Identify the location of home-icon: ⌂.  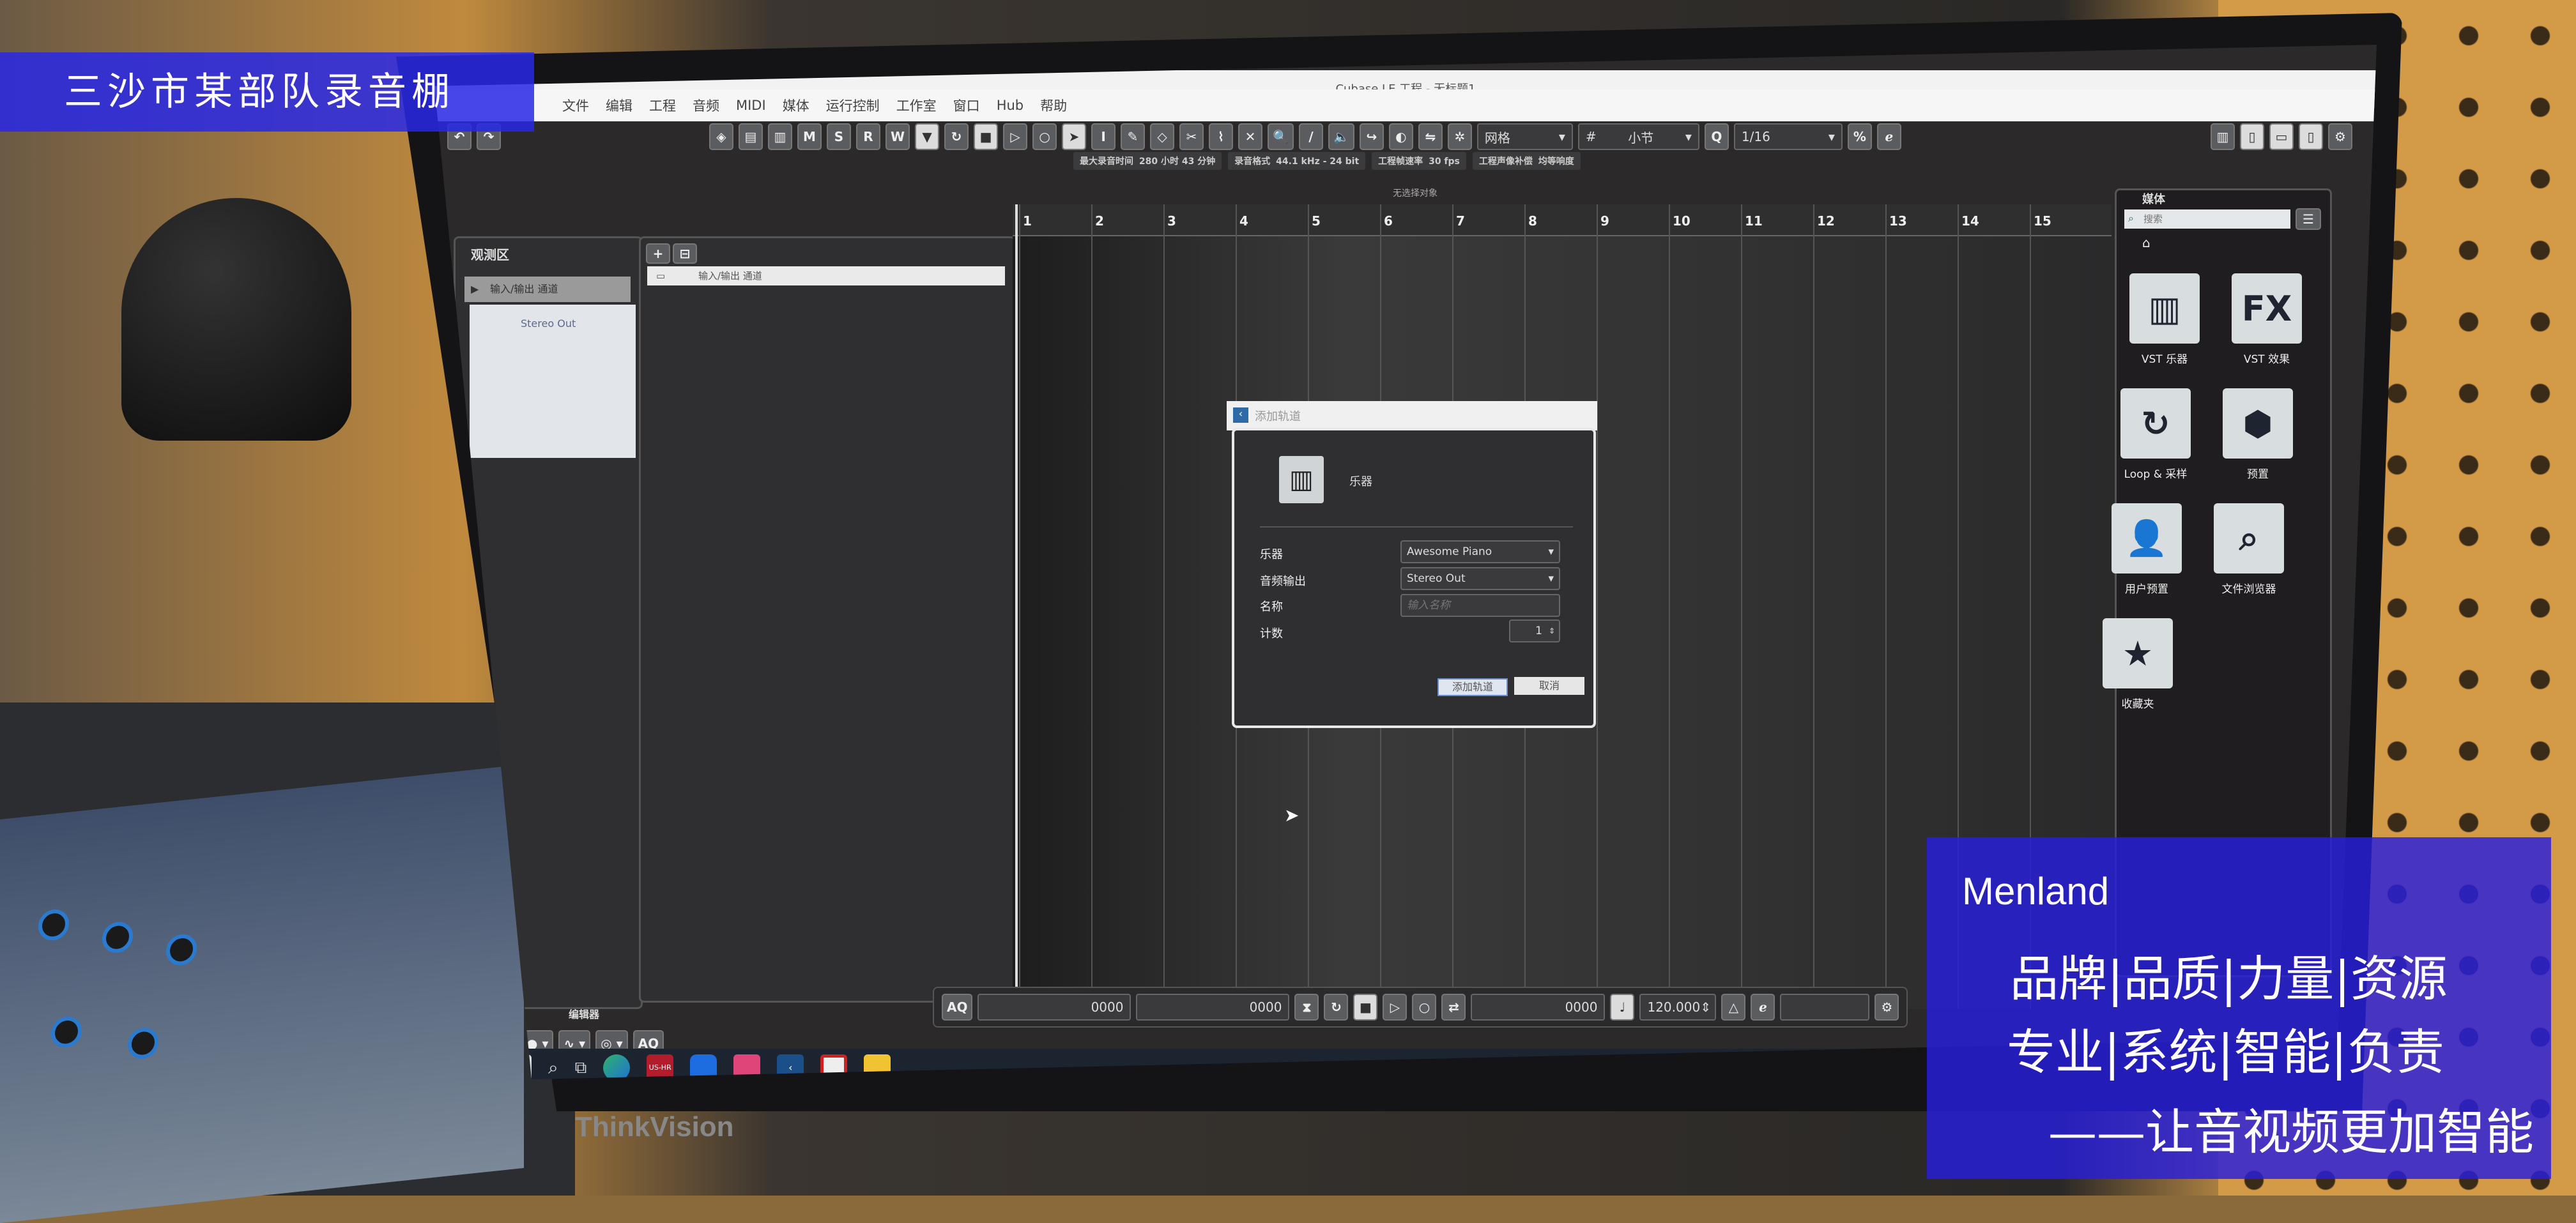
(2146, 243).